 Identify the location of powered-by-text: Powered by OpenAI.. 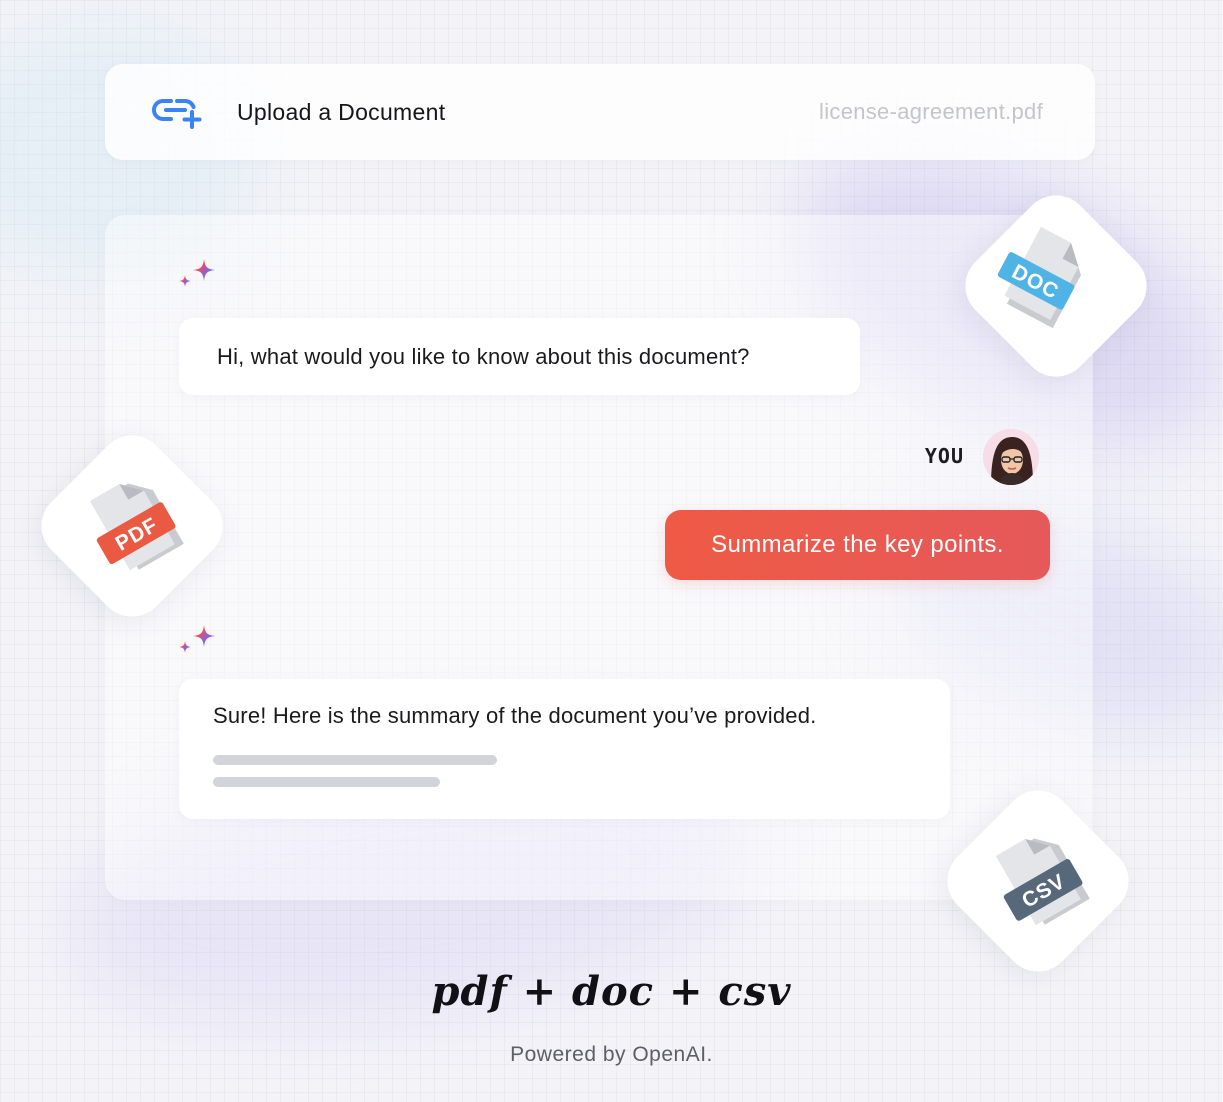
(611, 1054).